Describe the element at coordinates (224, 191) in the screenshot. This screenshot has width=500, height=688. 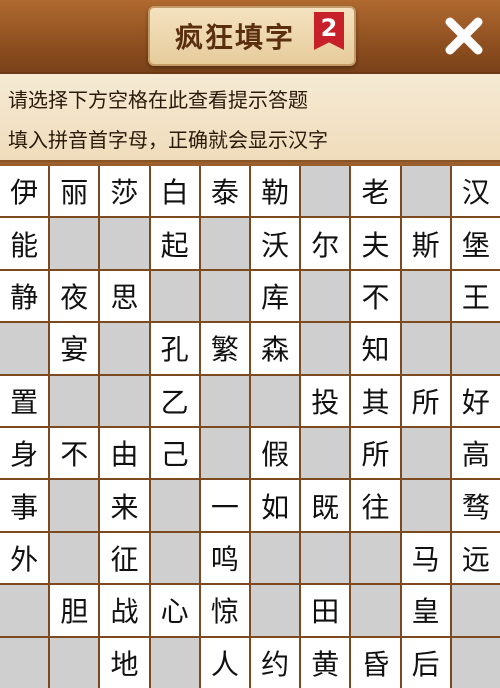
I see `grid-cell-filled: 泰` at that location.